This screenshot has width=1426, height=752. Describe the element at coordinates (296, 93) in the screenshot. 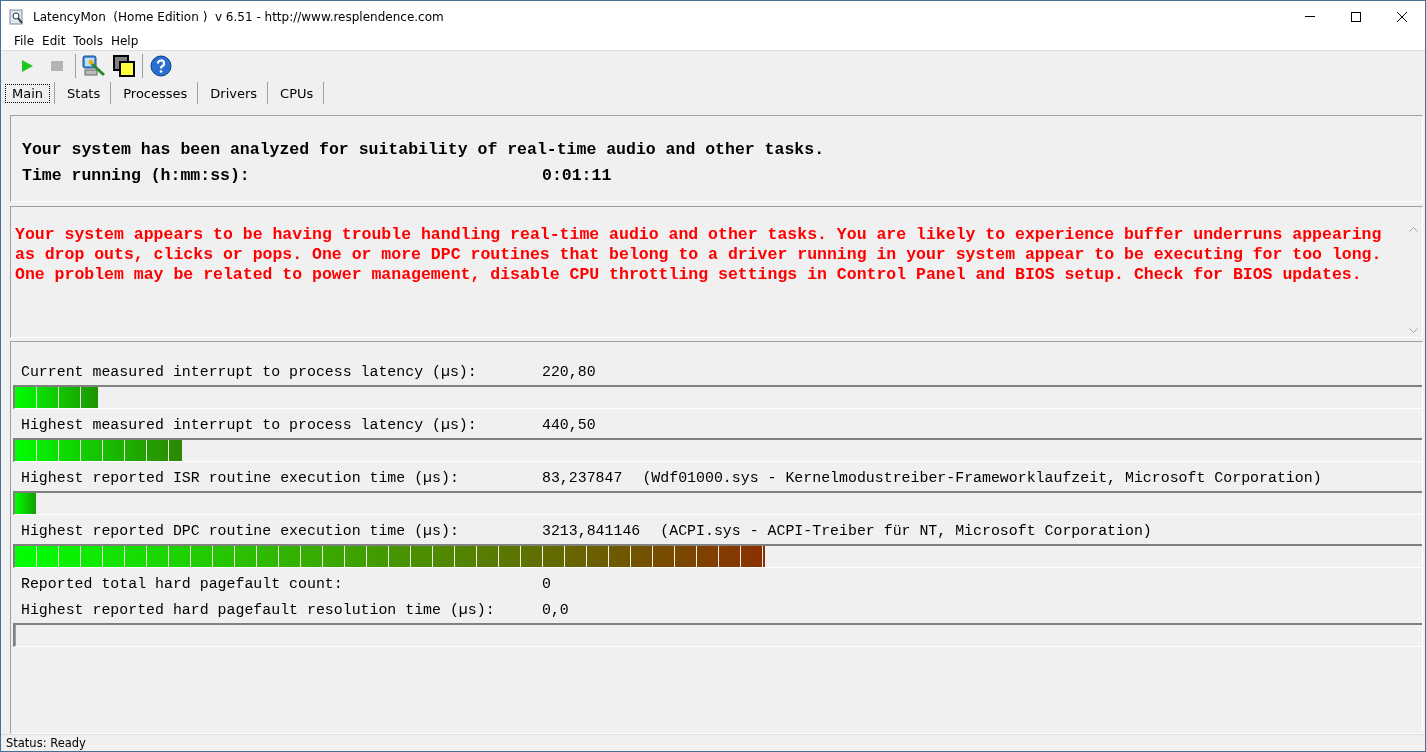

I see `tab: CPUs` at that location.